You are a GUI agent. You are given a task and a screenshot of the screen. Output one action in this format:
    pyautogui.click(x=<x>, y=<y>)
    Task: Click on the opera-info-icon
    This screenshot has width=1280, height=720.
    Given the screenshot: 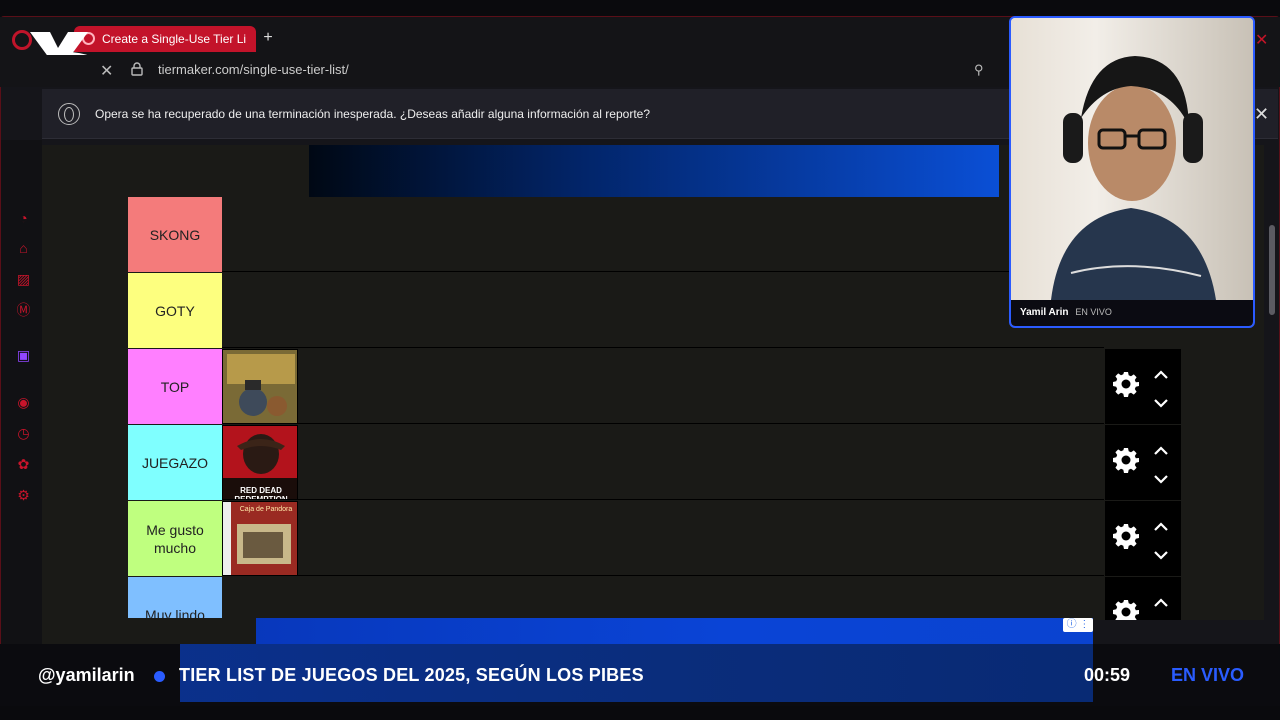 What is the action you would take?
    pyautogui.click(x=69, y=114)
    